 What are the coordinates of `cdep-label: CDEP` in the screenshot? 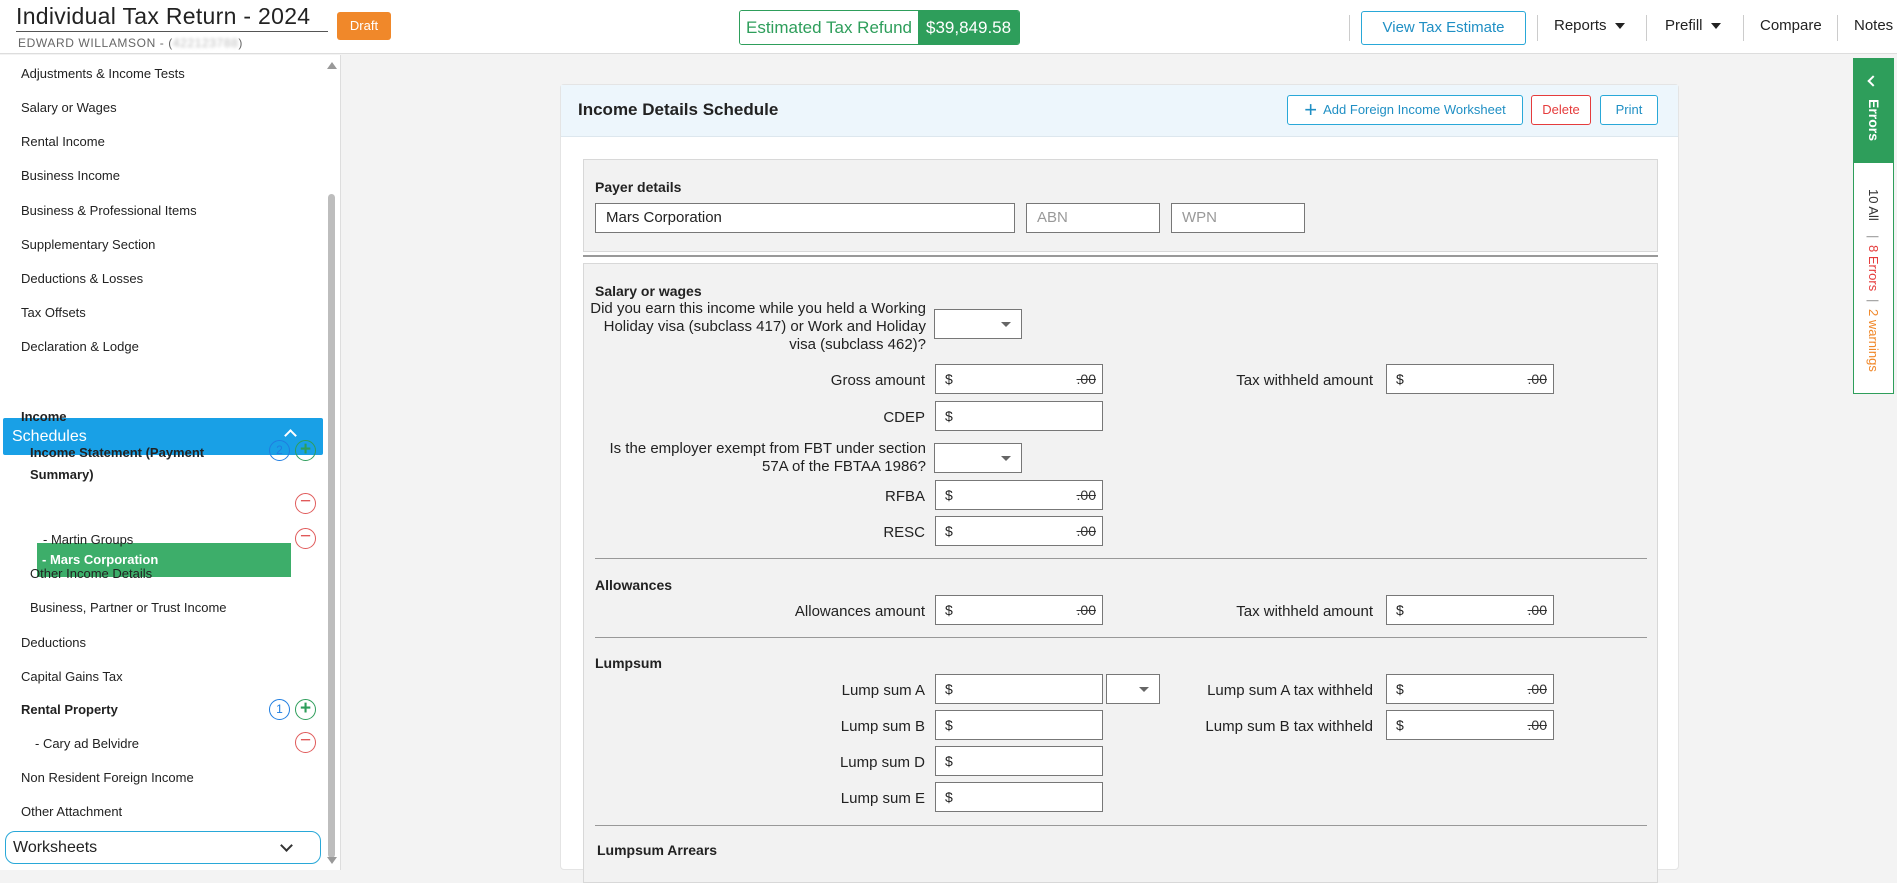 It's located at (904, 417).